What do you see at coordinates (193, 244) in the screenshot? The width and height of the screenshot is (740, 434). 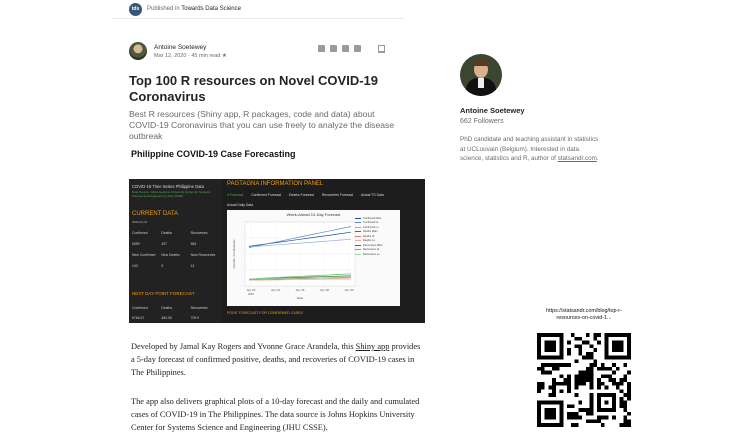 I see `stat-cell: 654` at bounding box center [193, 244].